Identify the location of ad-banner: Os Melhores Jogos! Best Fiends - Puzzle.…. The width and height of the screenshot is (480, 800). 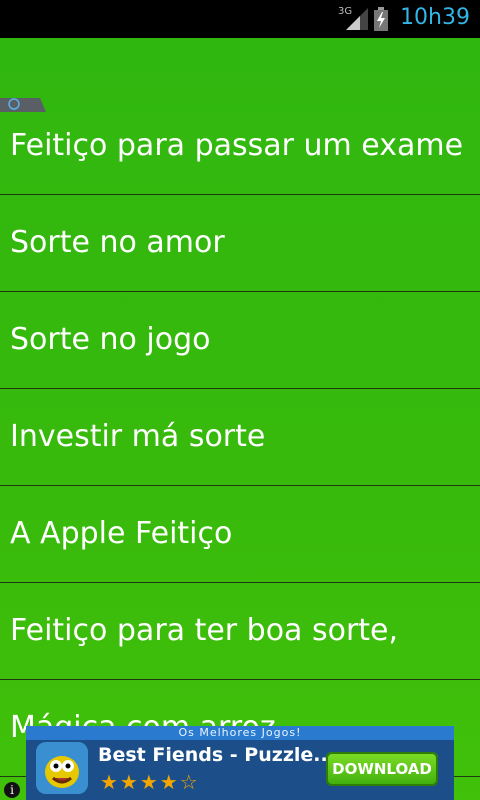
(240, 763).